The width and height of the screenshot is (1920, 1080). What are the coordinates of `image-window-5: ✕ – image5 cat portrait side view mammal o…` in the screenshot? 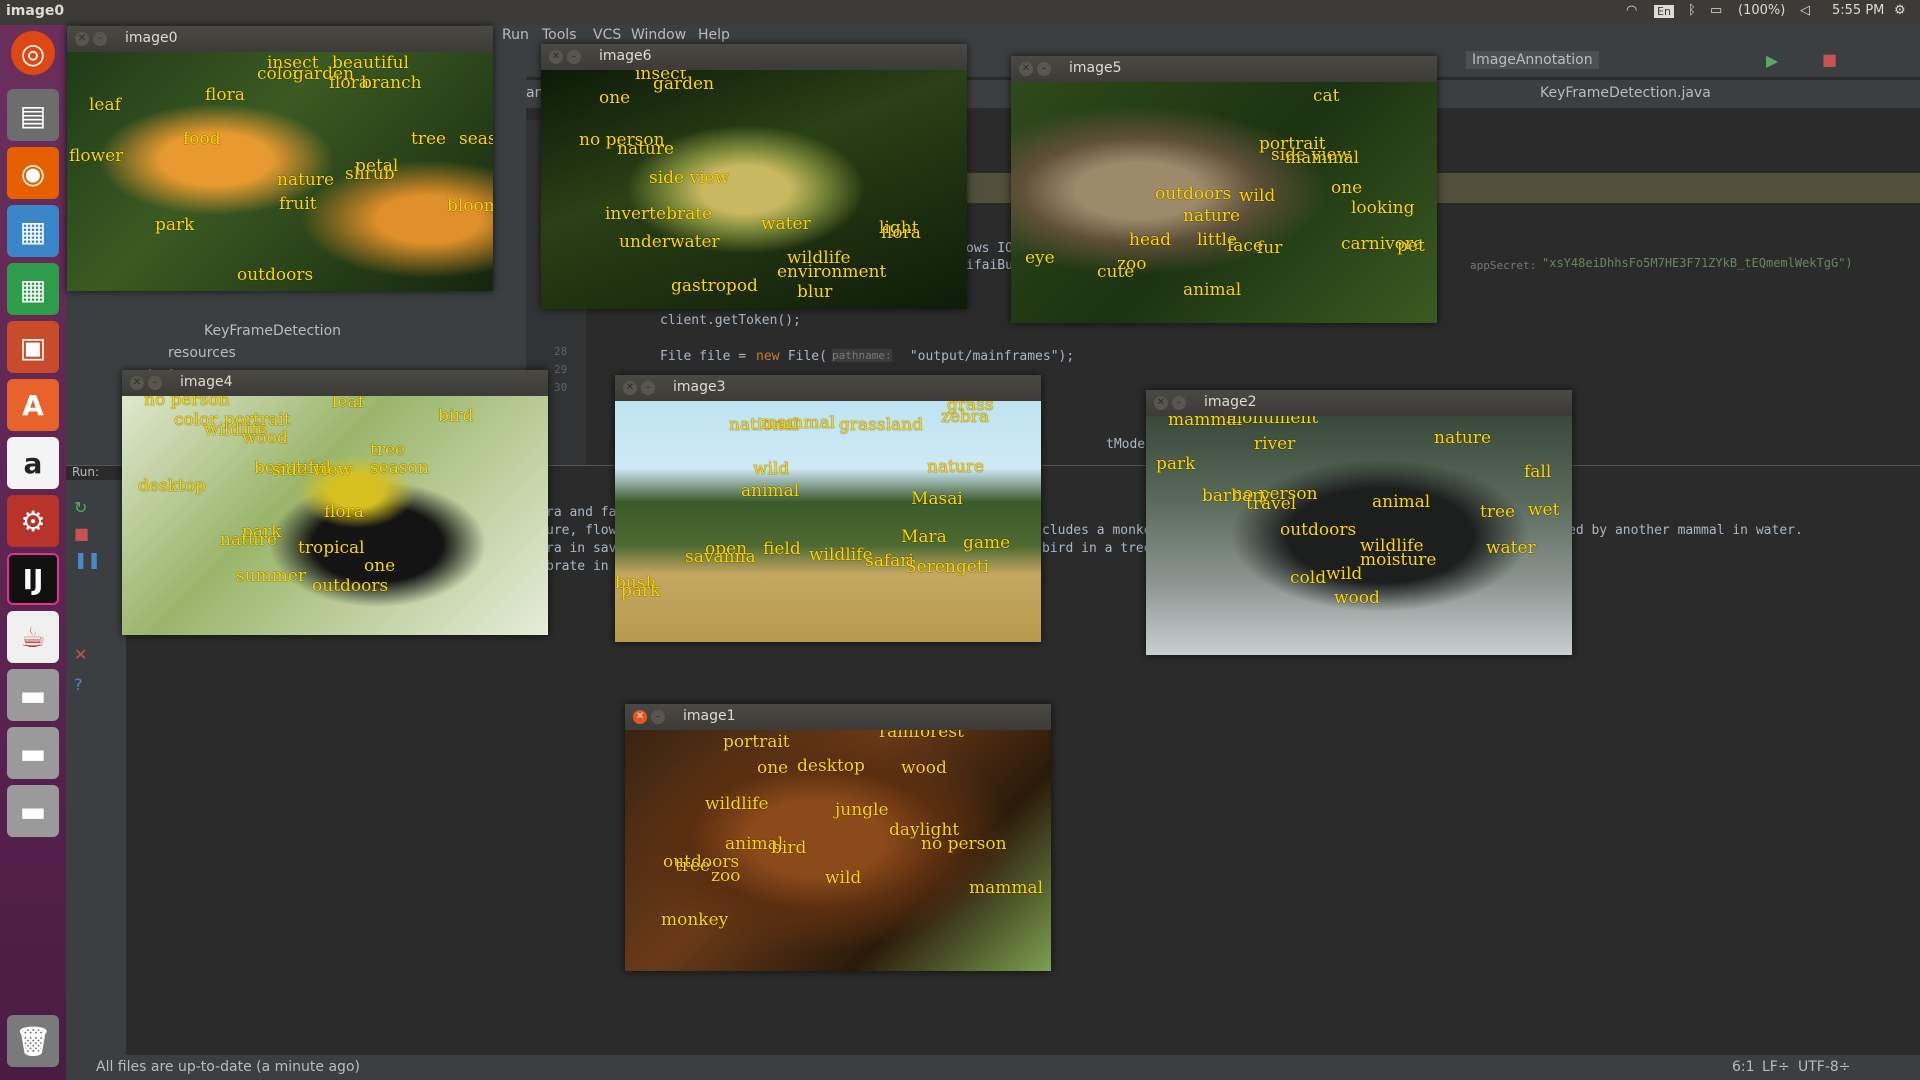 It's located at (1224, 189).